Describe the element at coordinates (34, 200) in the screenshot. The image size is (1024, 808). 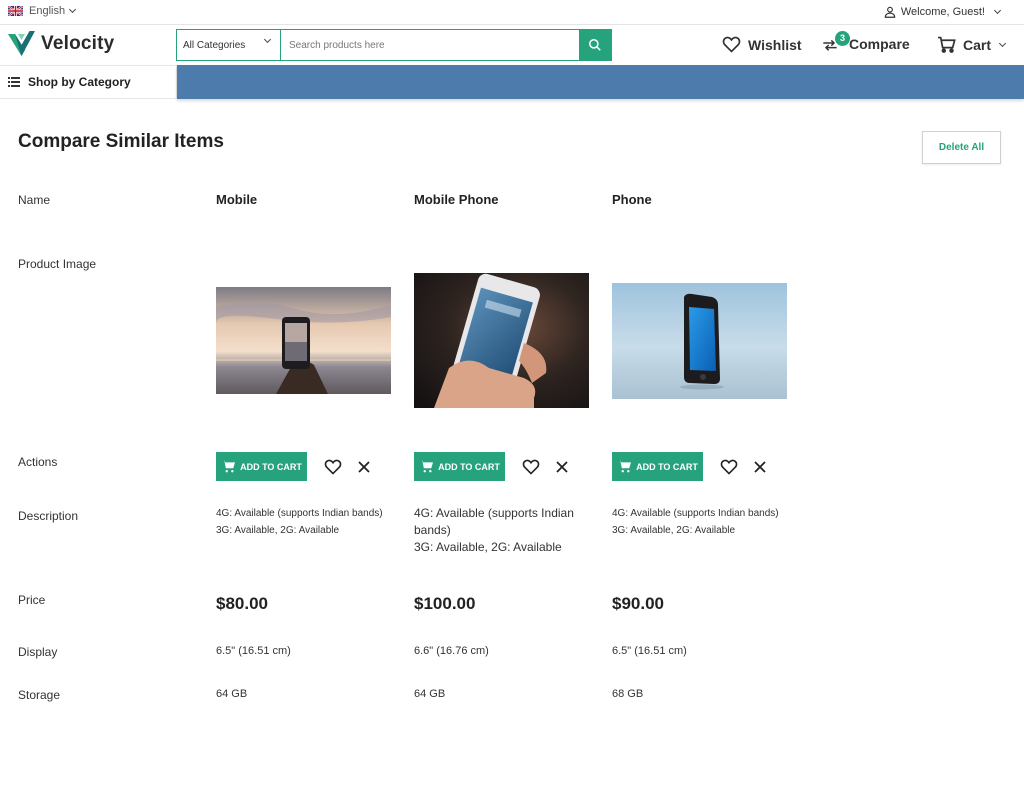
I see `row-label-name: Name` at that location.